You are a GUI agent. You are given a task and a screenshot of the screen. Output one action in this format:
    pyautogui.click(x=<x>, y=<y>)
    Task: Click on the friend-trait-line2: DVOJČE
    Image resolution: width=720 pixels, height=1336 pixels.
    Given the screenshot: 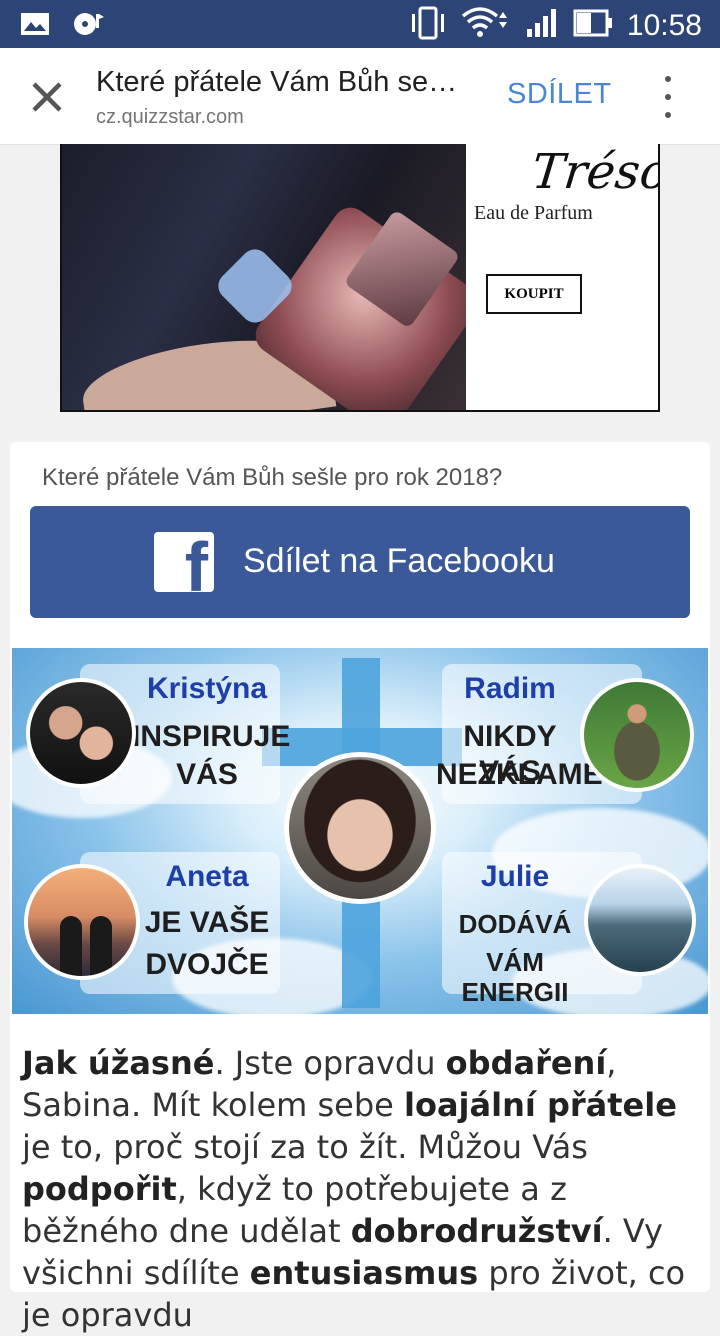 What is the action you would take?
    pyautogui.click(x=207, y=964)
    